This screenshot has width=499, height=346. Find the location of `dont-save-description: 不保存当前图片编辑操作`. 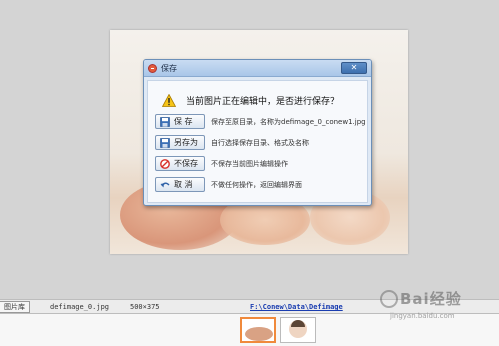

dont-save-description: 不保存当前图片编辑操作 is located at coordinates (249, 163).